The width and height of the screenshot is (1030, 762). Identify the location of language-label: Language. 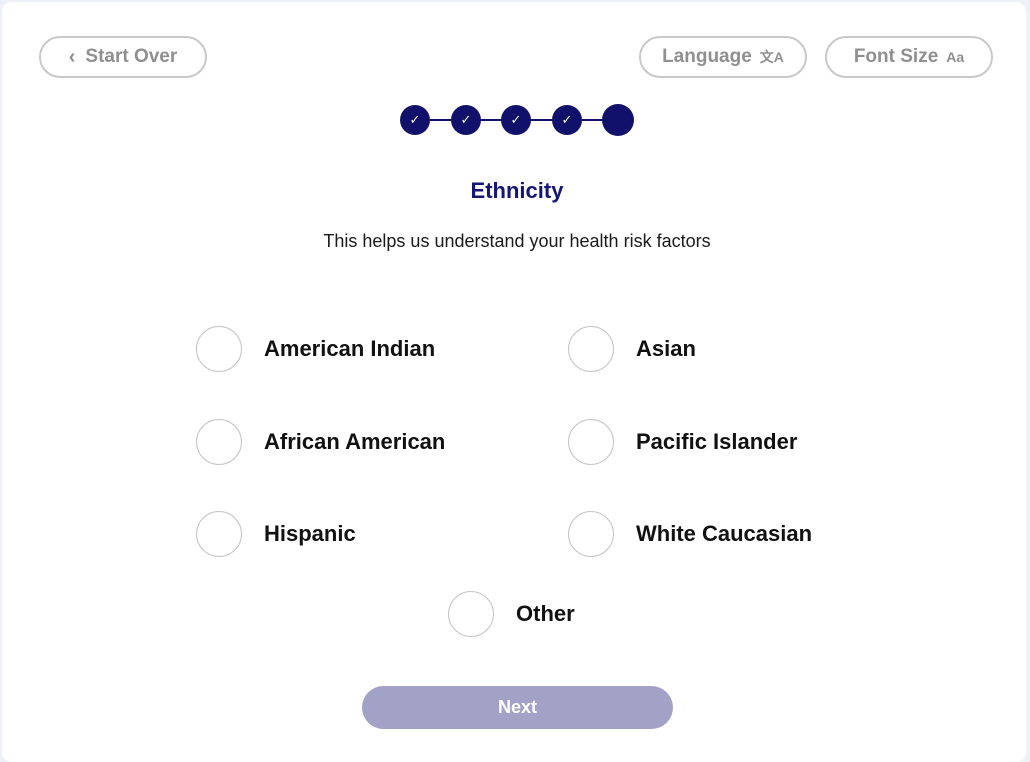
(707, 56).